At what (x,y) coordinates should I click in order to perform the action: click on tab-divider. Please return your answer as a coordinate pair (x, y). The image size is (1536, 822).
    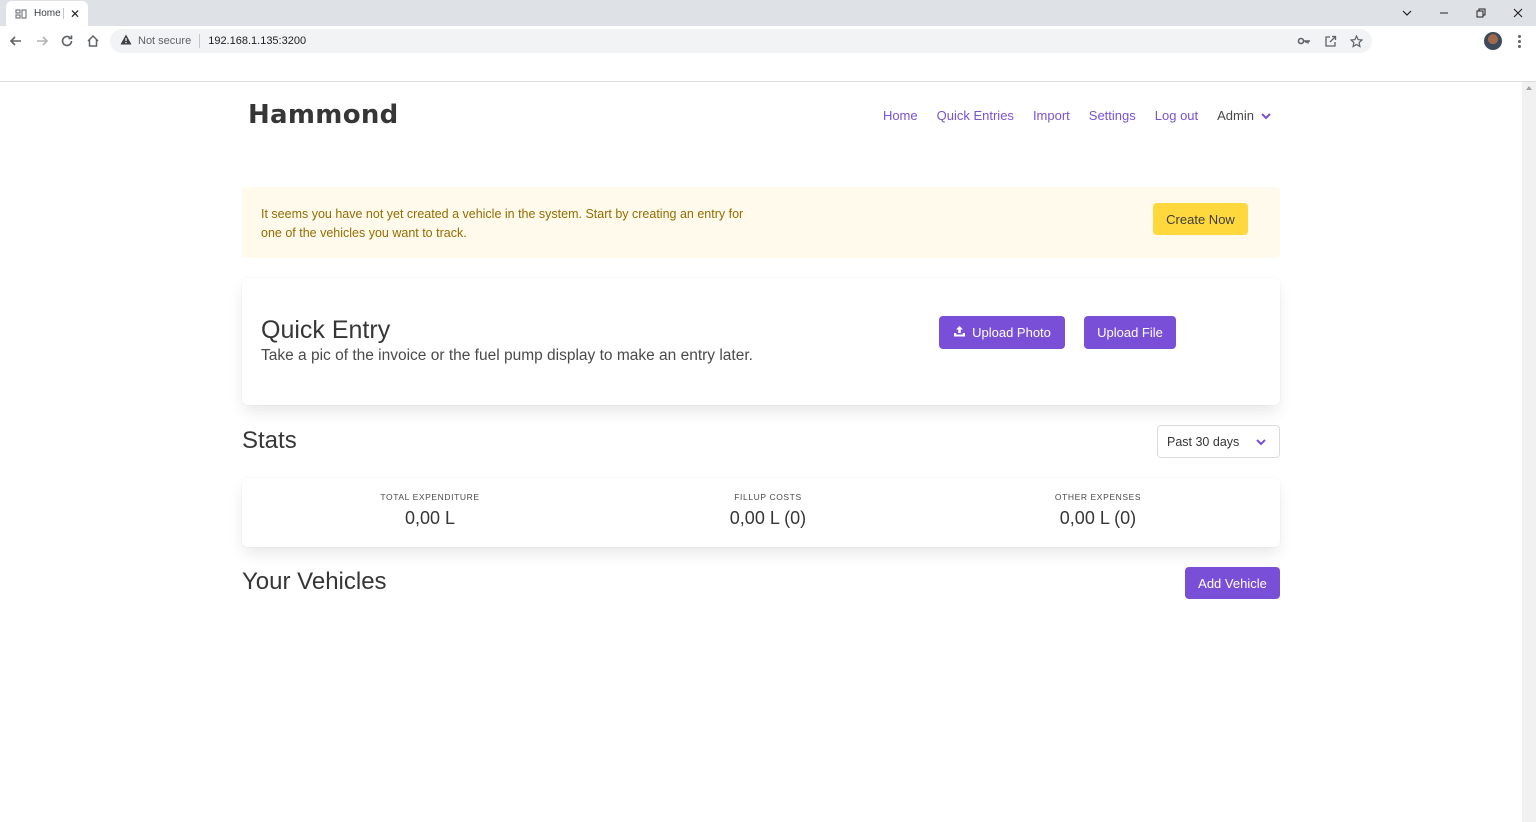
    Looking at the image, I should click on (63, 13).